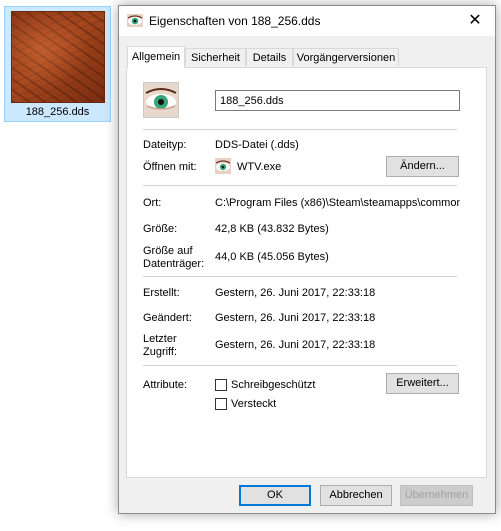 This screenshot has width=501, height=531. What do you see at coordinates (167, 318) in the screenshot?
I see `geaendert-label: Geändert:` at bounding box center [167, 318].